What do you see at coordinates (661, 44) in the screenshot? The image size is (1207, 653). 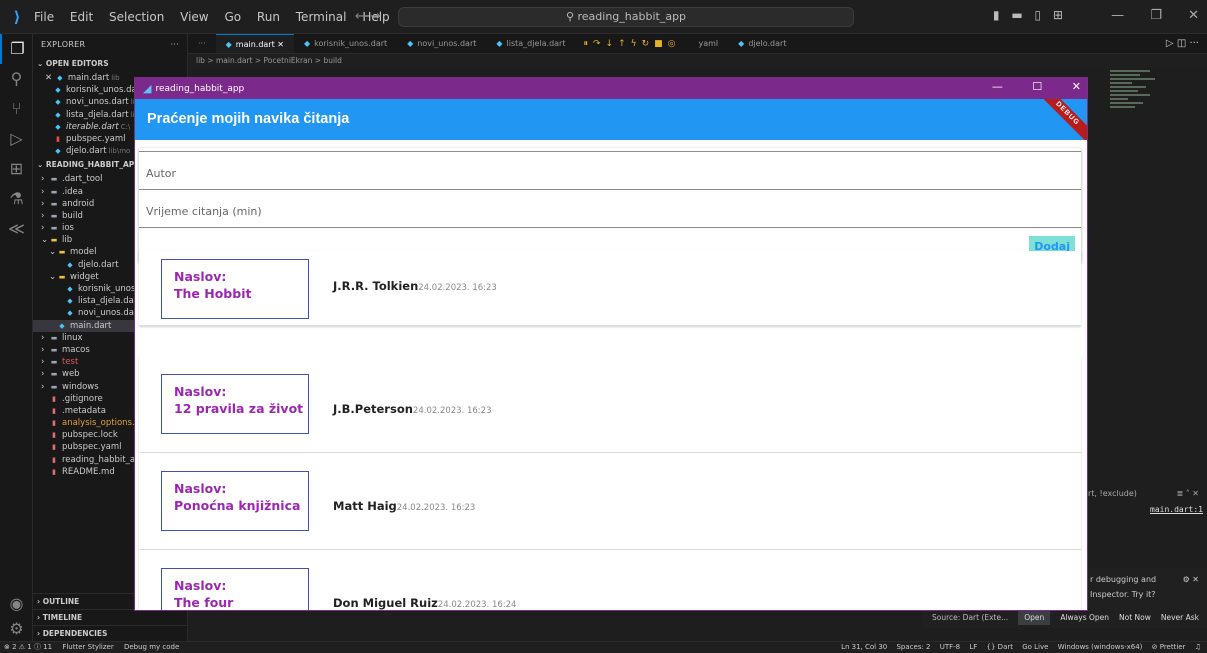 I see `stop-icon: ■` at bounding box center [661, 44].